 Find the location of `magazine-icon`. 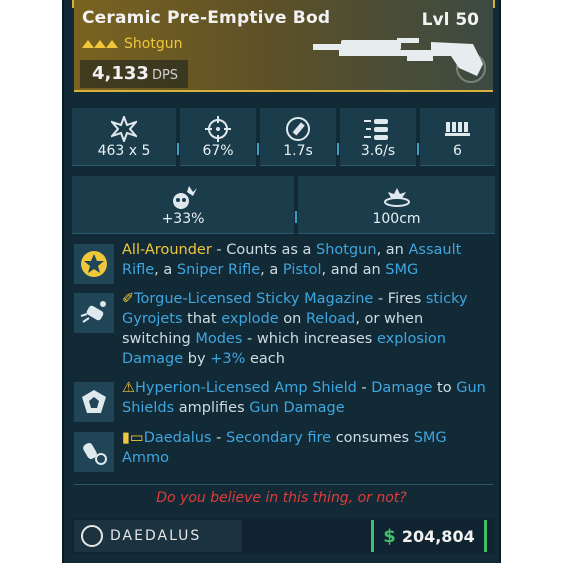

magazine-icon is located at coordinates (457, 129).